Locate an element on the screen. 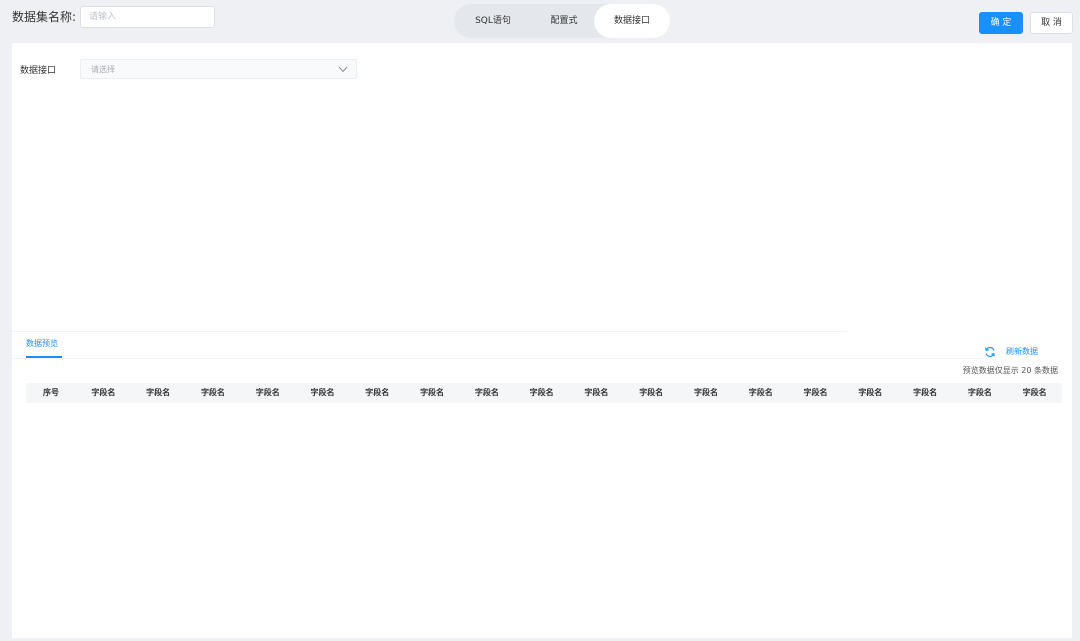 The height and width of the screenshot is (641, 1080). refresh-icon is located at coordinates (990, 352).